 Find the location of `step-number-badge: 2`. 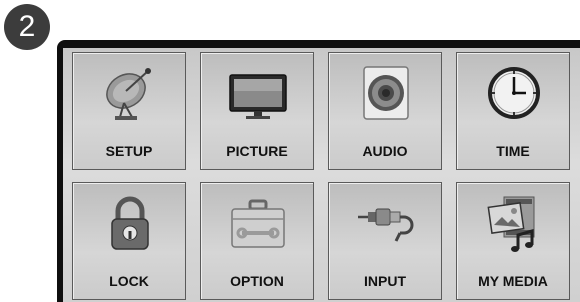

step-number-badge: 2 is located at coordinates (27, 27).